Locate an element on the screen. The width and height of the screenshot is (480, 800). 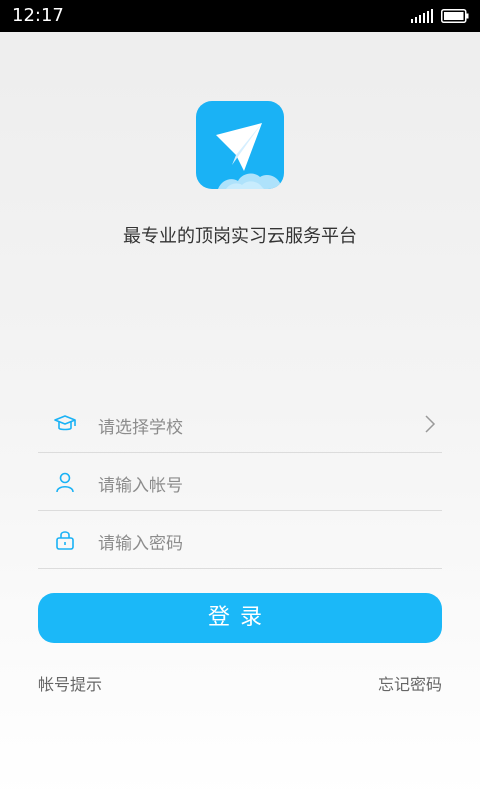
app-slogan: 最专业的顶岗实习云服务平台 is located at coordinates (240, 236).